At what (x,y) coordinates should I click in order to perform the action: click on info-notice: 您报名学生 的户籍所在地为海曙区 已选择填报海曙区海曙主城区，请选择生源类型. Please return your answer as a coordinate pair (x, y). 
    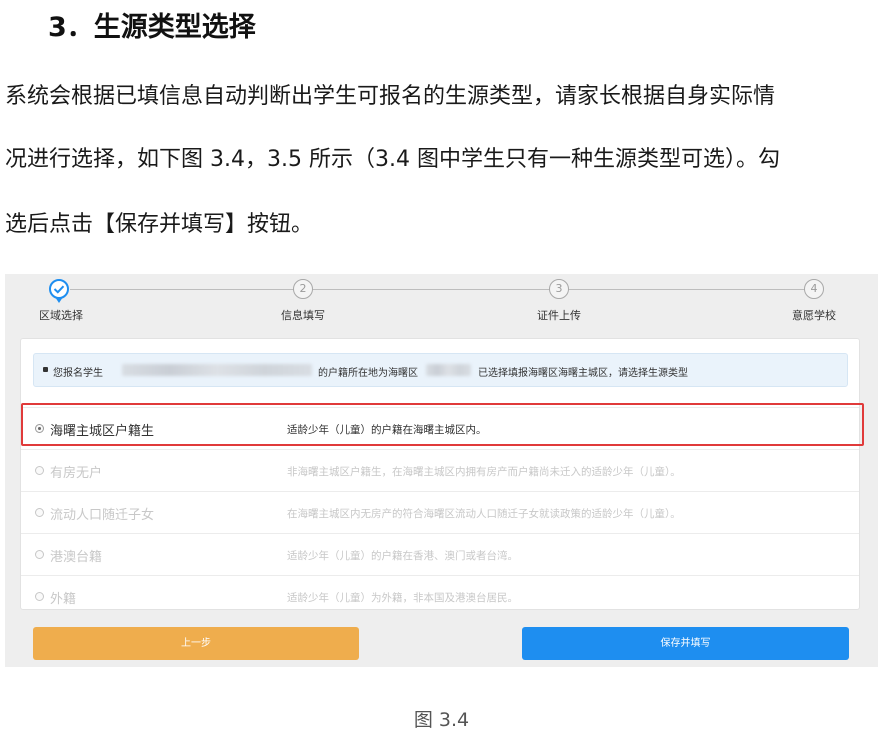
    Looking at the image, I should click on (440, 370).